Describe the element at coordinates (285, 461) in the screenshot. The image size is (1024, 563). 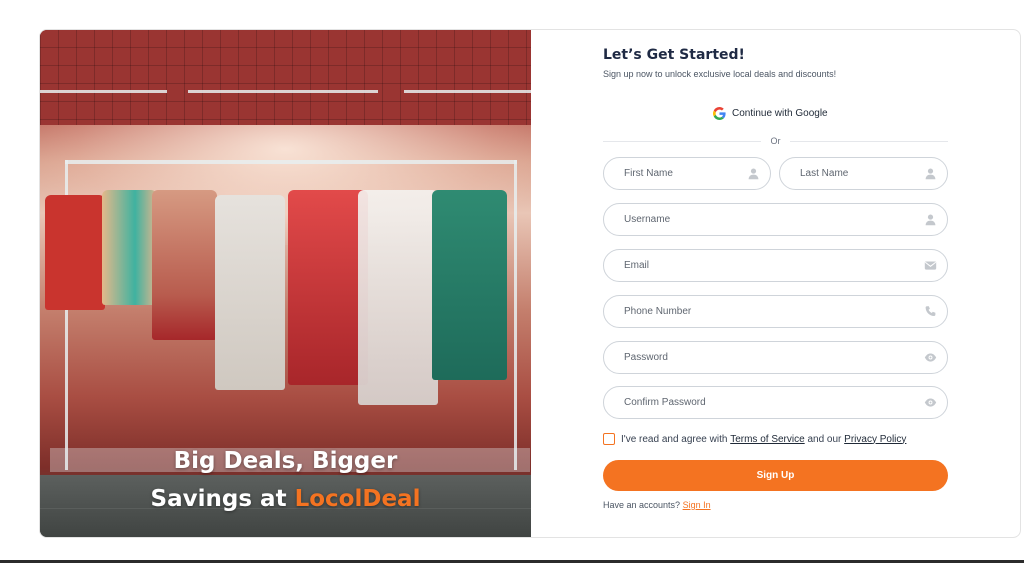
I see `hero-headline-line1: Big Deals, Bigger` at that location.